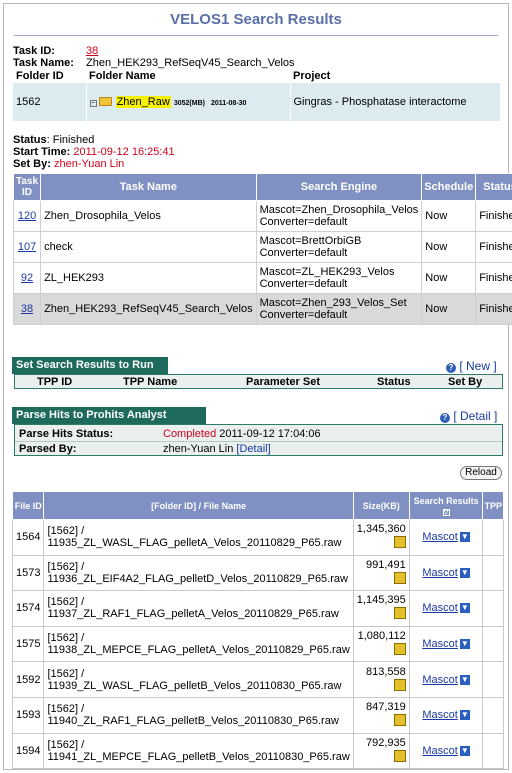 The image size is (512, 773). Describe the element at coordinates (28, 573) in the screenshot. I see `file-id: 1573` at that location.